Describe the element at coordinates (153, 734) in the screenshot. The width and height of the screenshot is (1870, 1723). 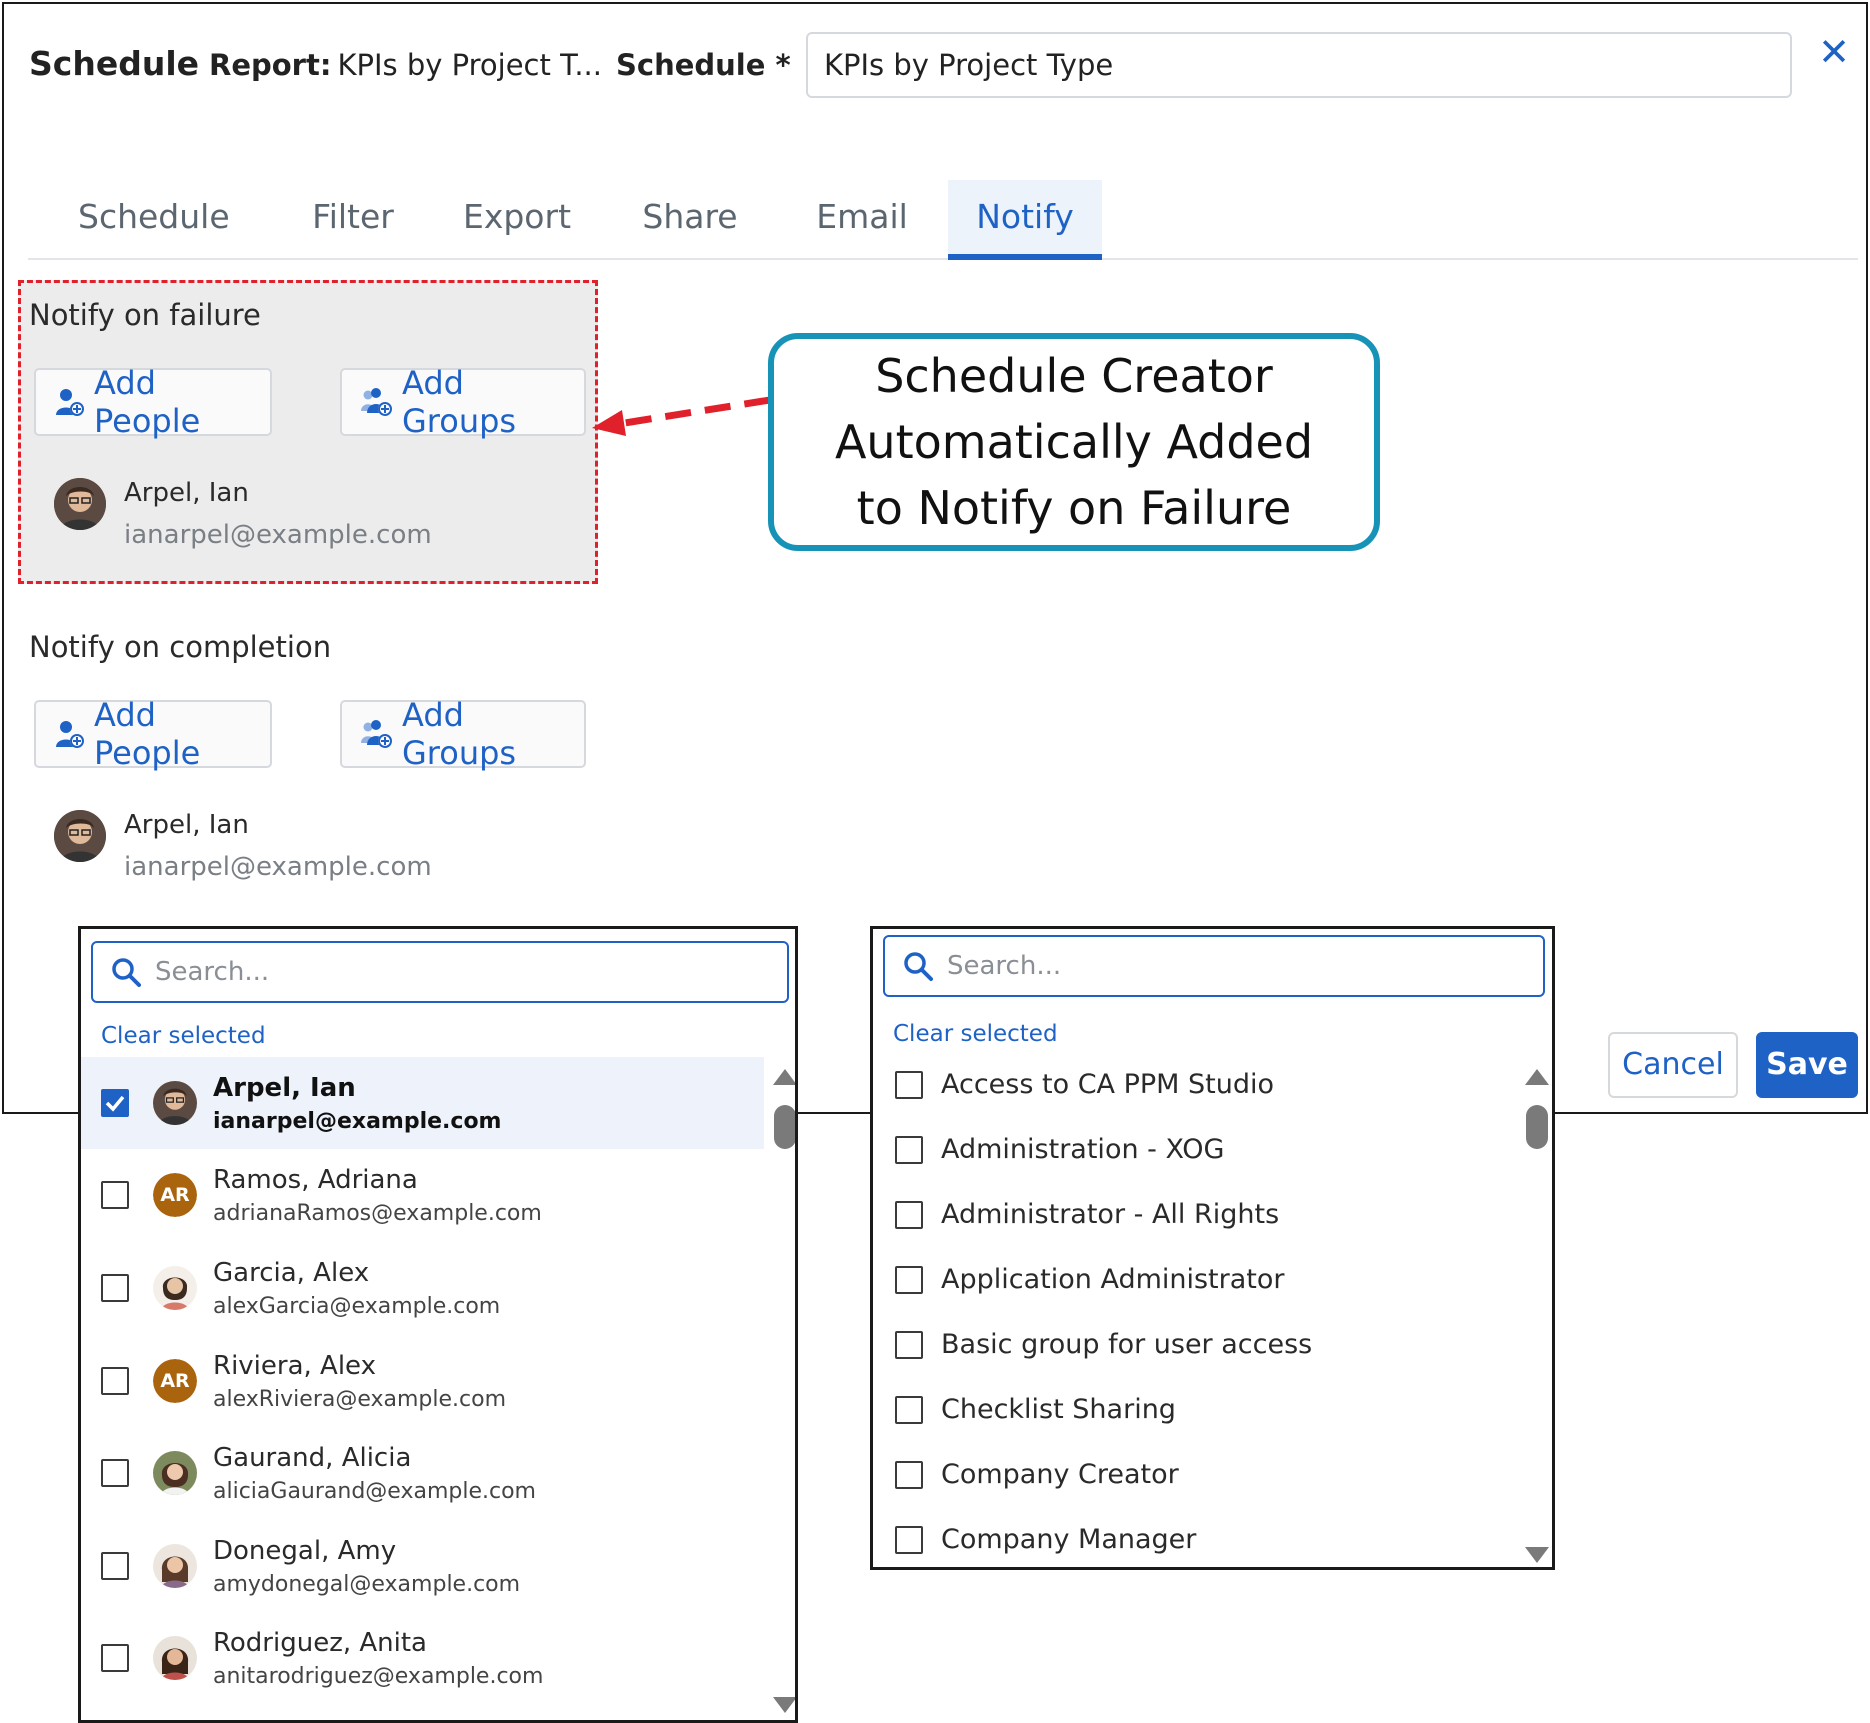
I see `completion-add-people-button: Add People` at that location.